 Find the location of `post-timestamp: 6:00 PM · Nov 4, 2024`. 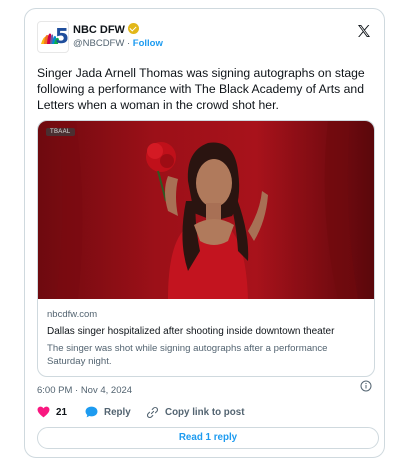

post-timestamp: 6:00 PM · Nov 4, 2024 is located at coordinates (84, 390).